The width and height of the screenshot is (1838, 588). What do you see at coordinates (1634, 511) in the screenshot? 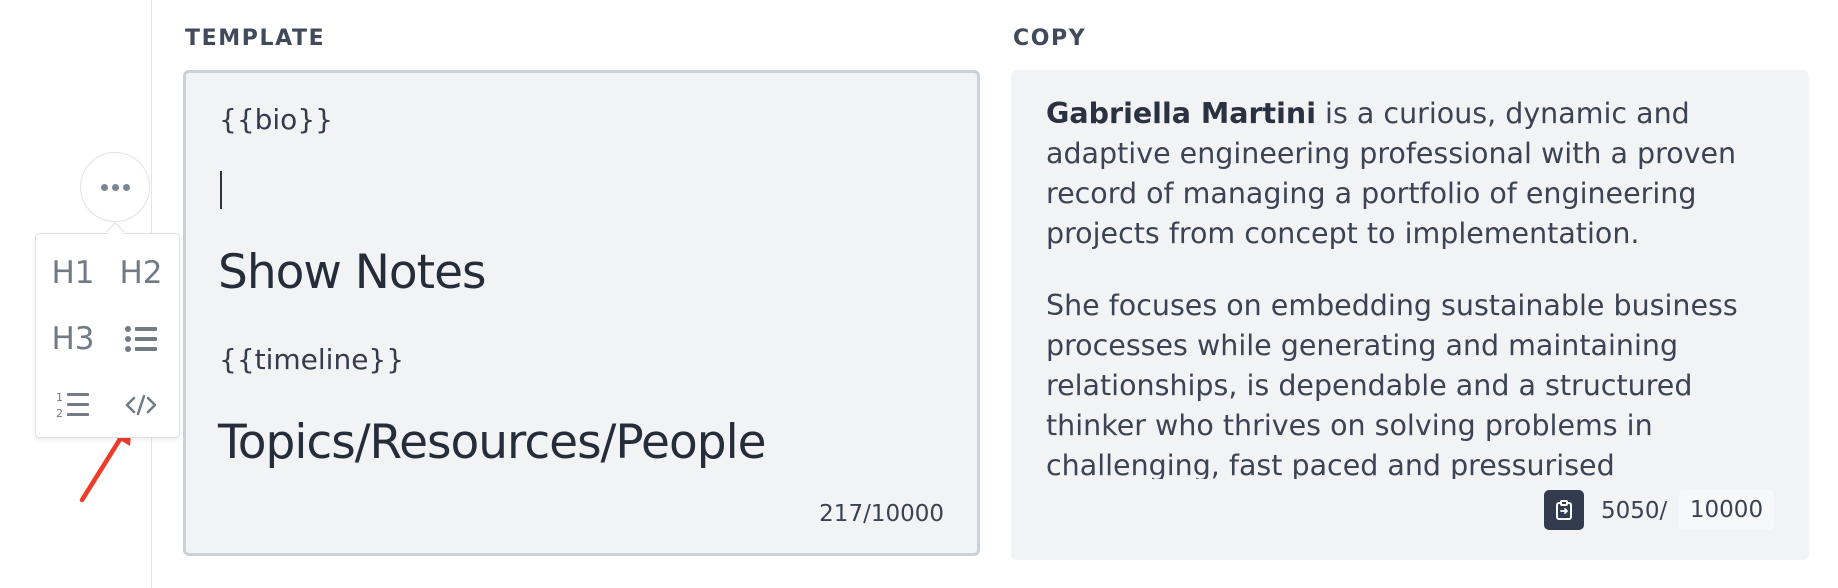
I see `copy-char-count: 5050/` at bounding box center [1634, 511].